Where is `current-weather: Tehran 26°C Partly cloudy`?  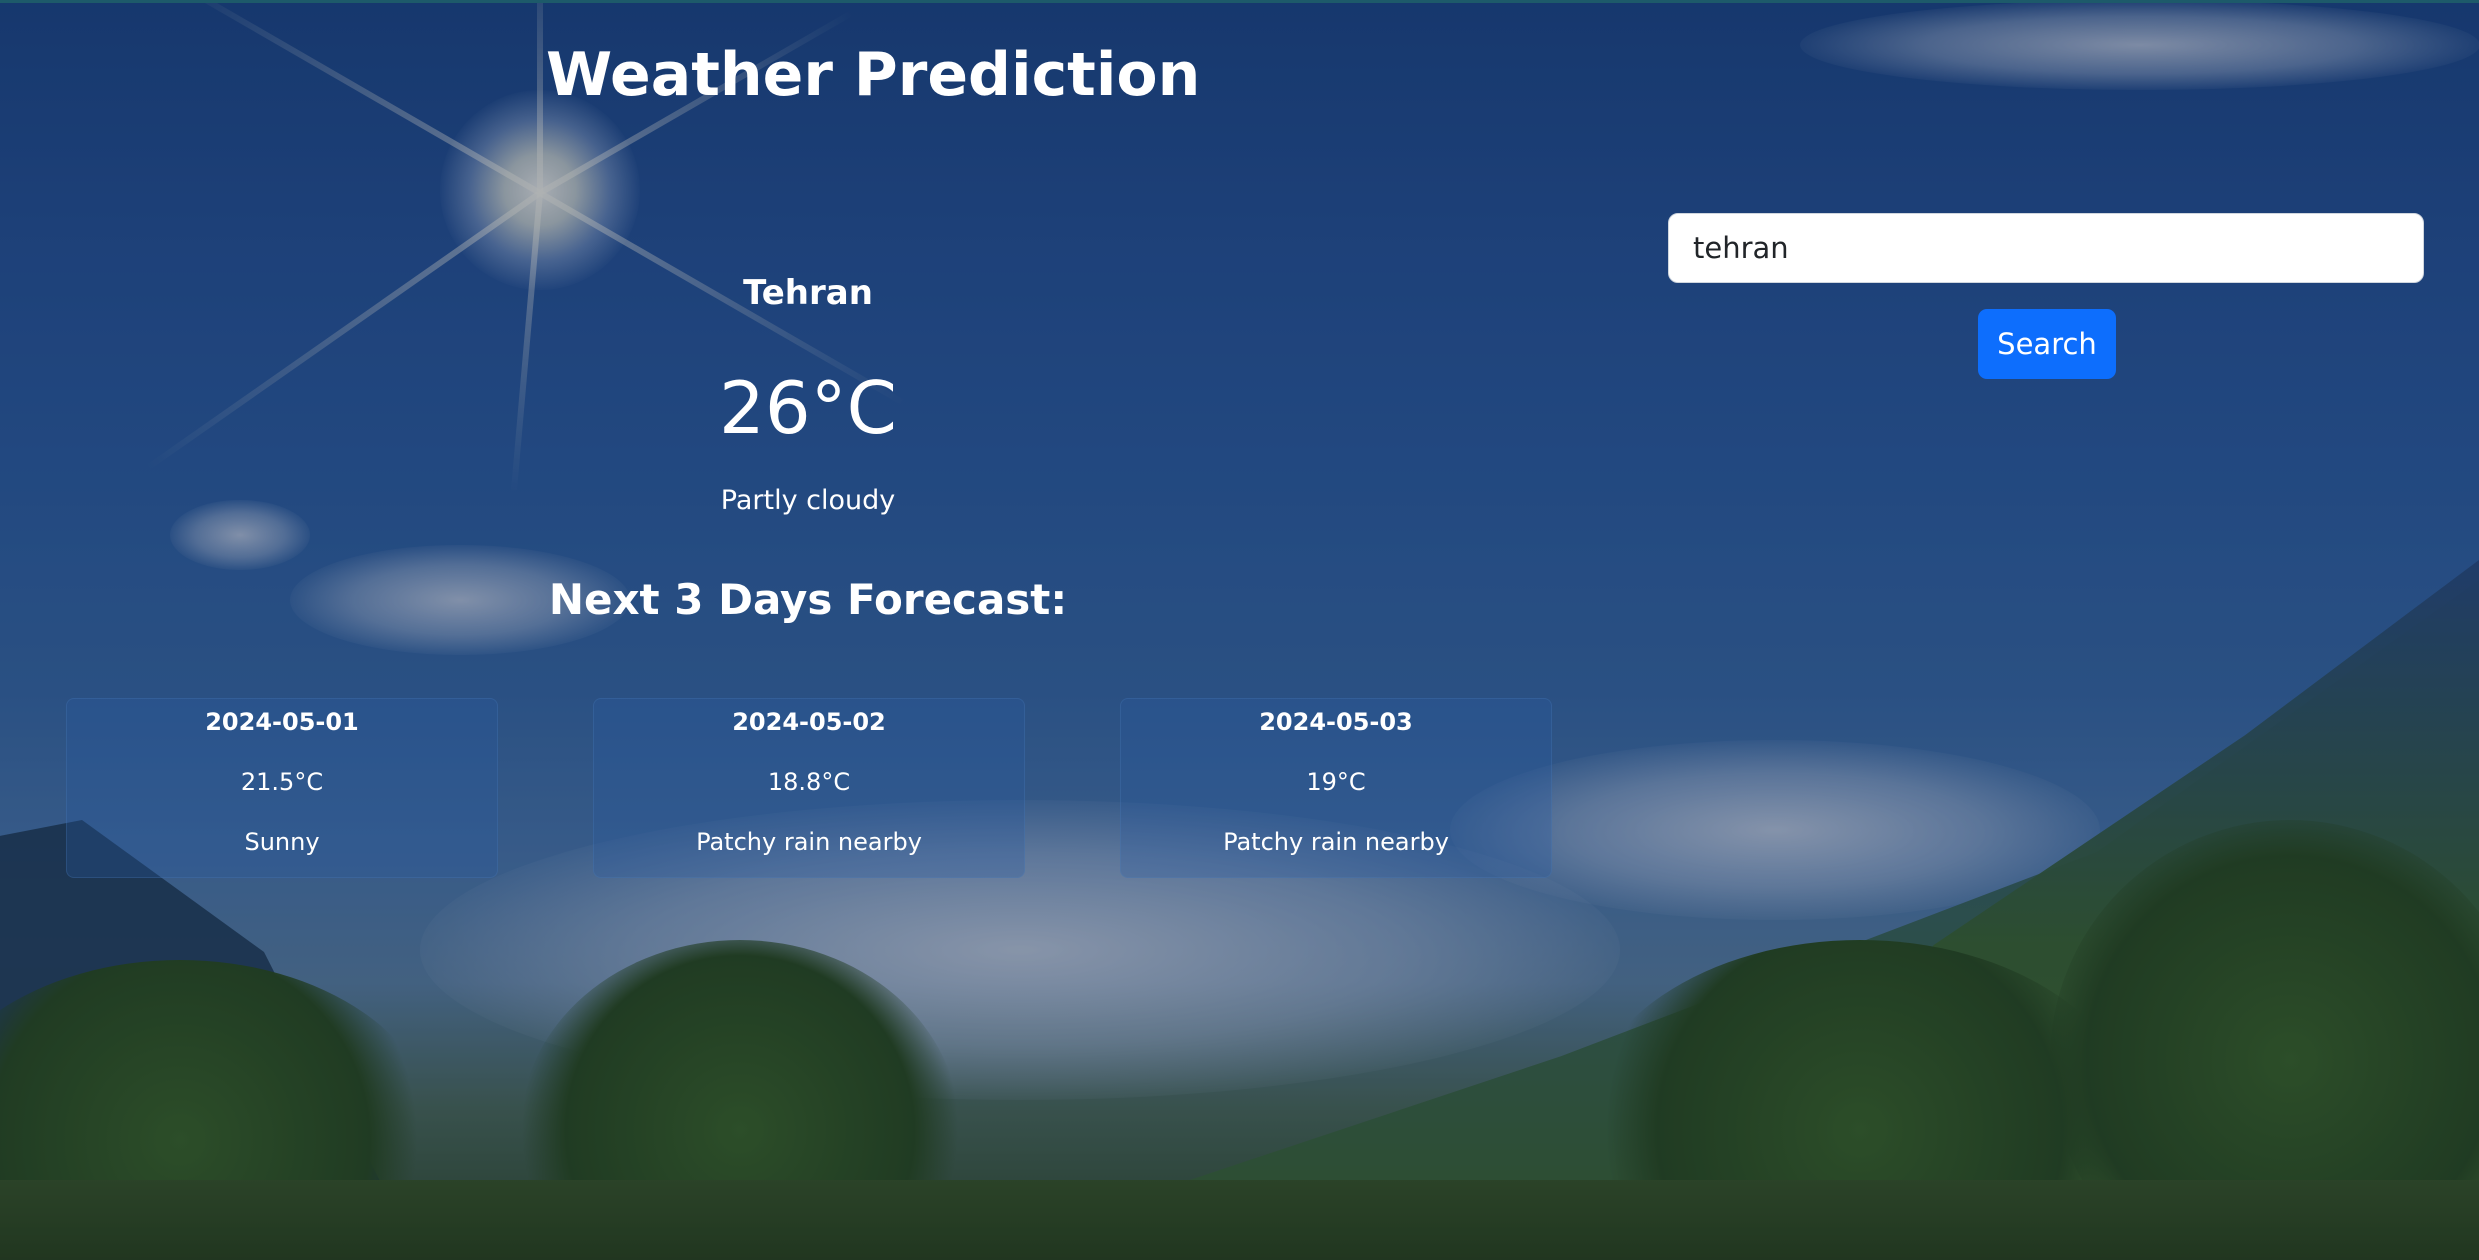
current-weather: Tehran 26°C Partly cloudy is located at coordinates (808, 392).